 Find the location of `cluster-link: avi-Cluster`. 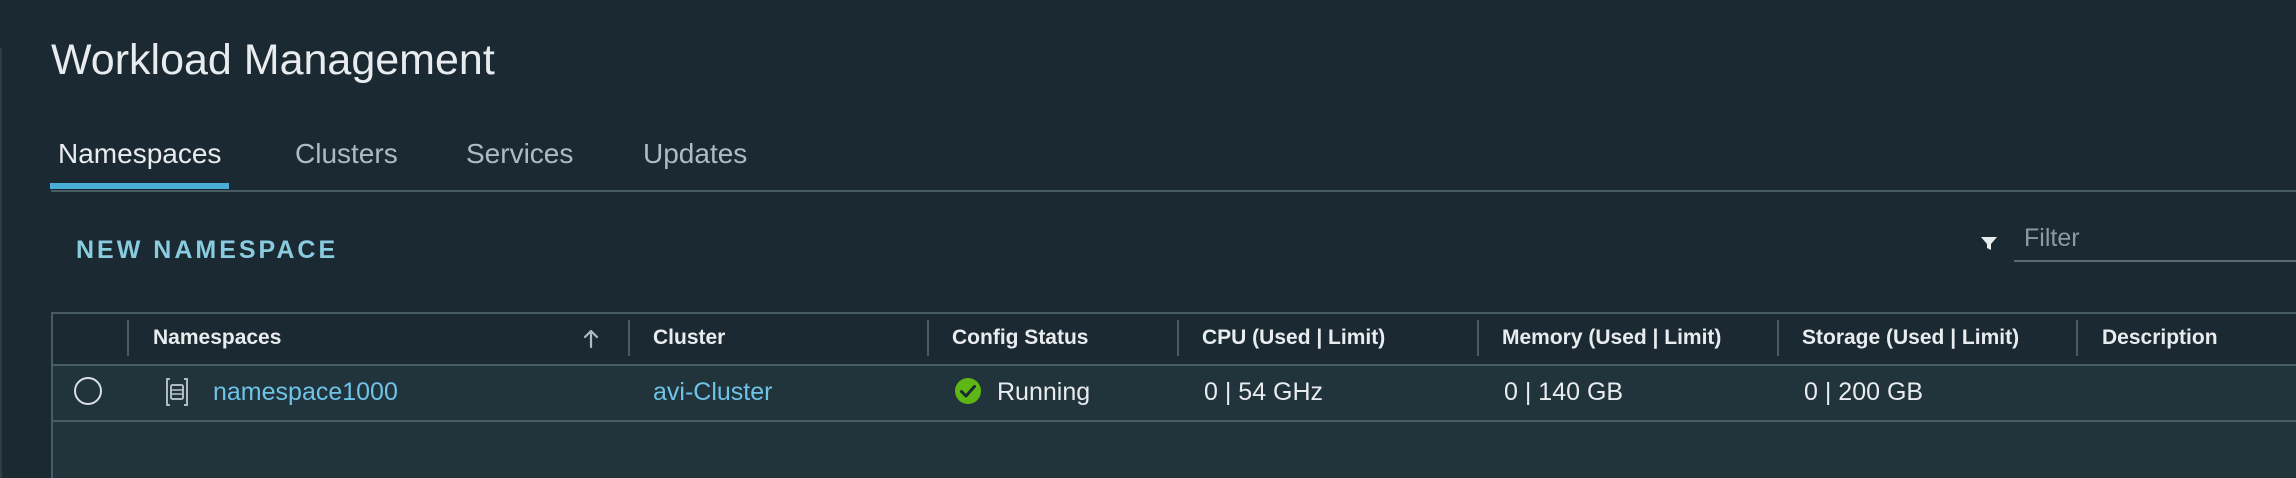

cluster-link: avi-Cluster is located at coordinates (712, 392).